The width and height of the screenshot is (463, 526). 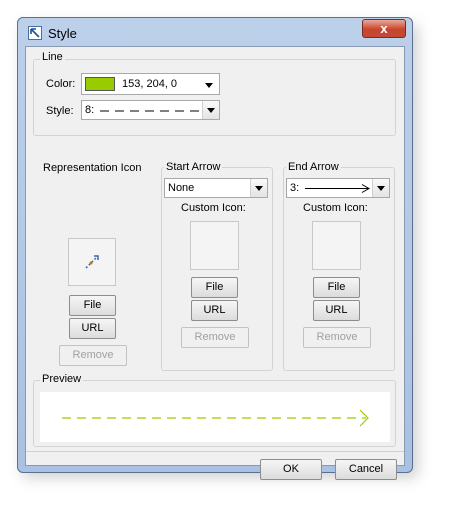 I want to click on representation-icon-preview, so click(x=92, y=262).